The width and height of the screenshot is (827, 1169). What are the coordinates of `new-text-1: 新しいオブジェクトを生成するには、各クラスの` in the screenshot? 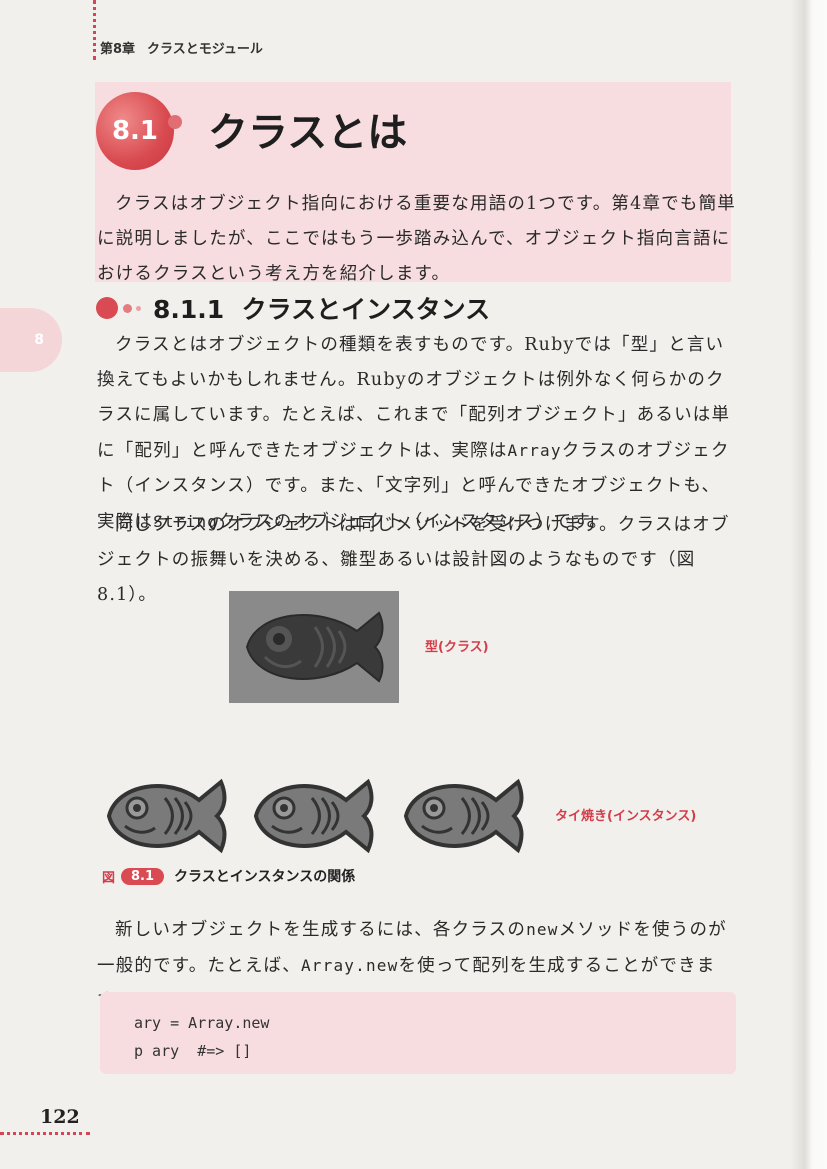 It's located at (321, 930).